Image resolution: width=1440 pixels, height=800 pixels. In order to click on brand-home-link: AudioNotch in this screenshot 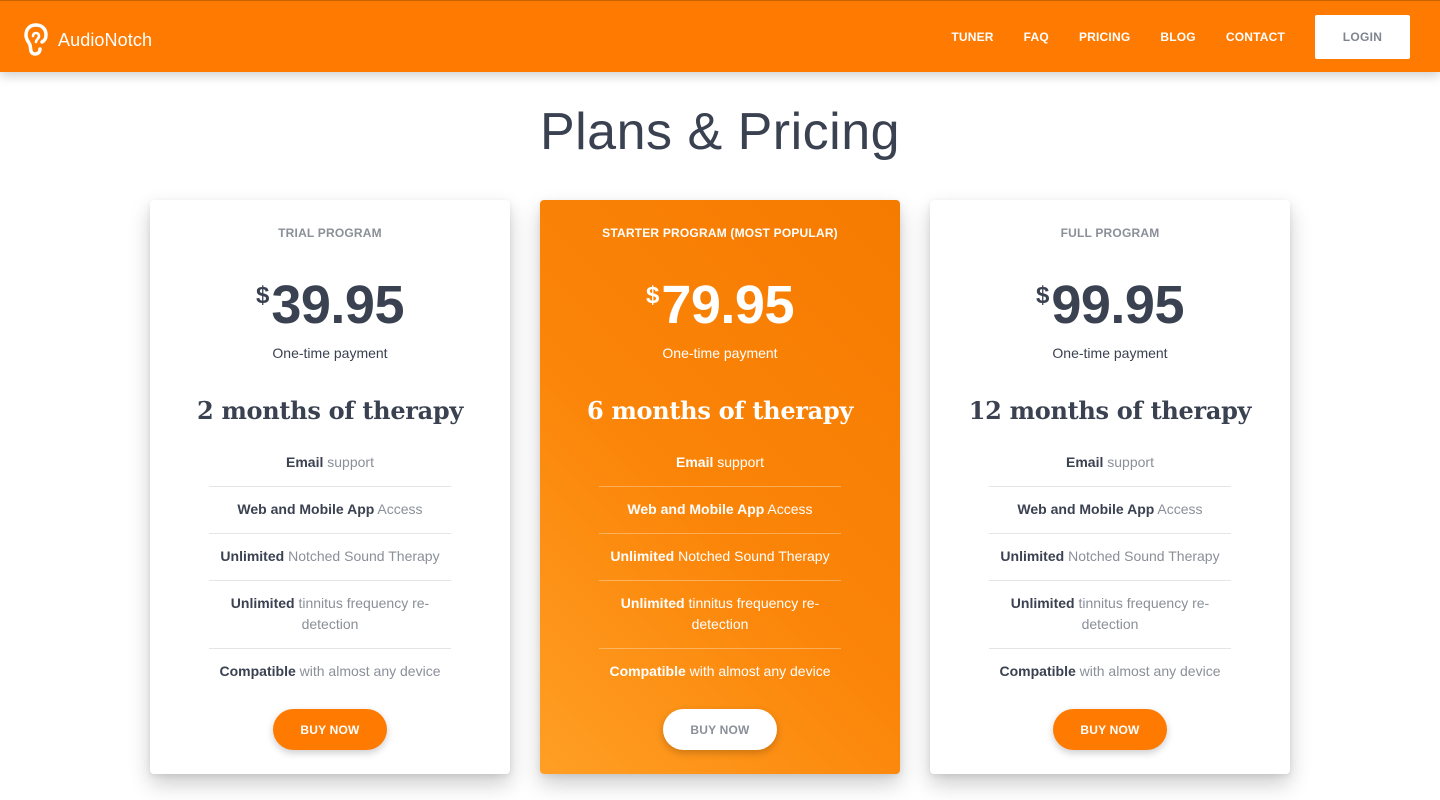, I will do `click(88, 39)`.